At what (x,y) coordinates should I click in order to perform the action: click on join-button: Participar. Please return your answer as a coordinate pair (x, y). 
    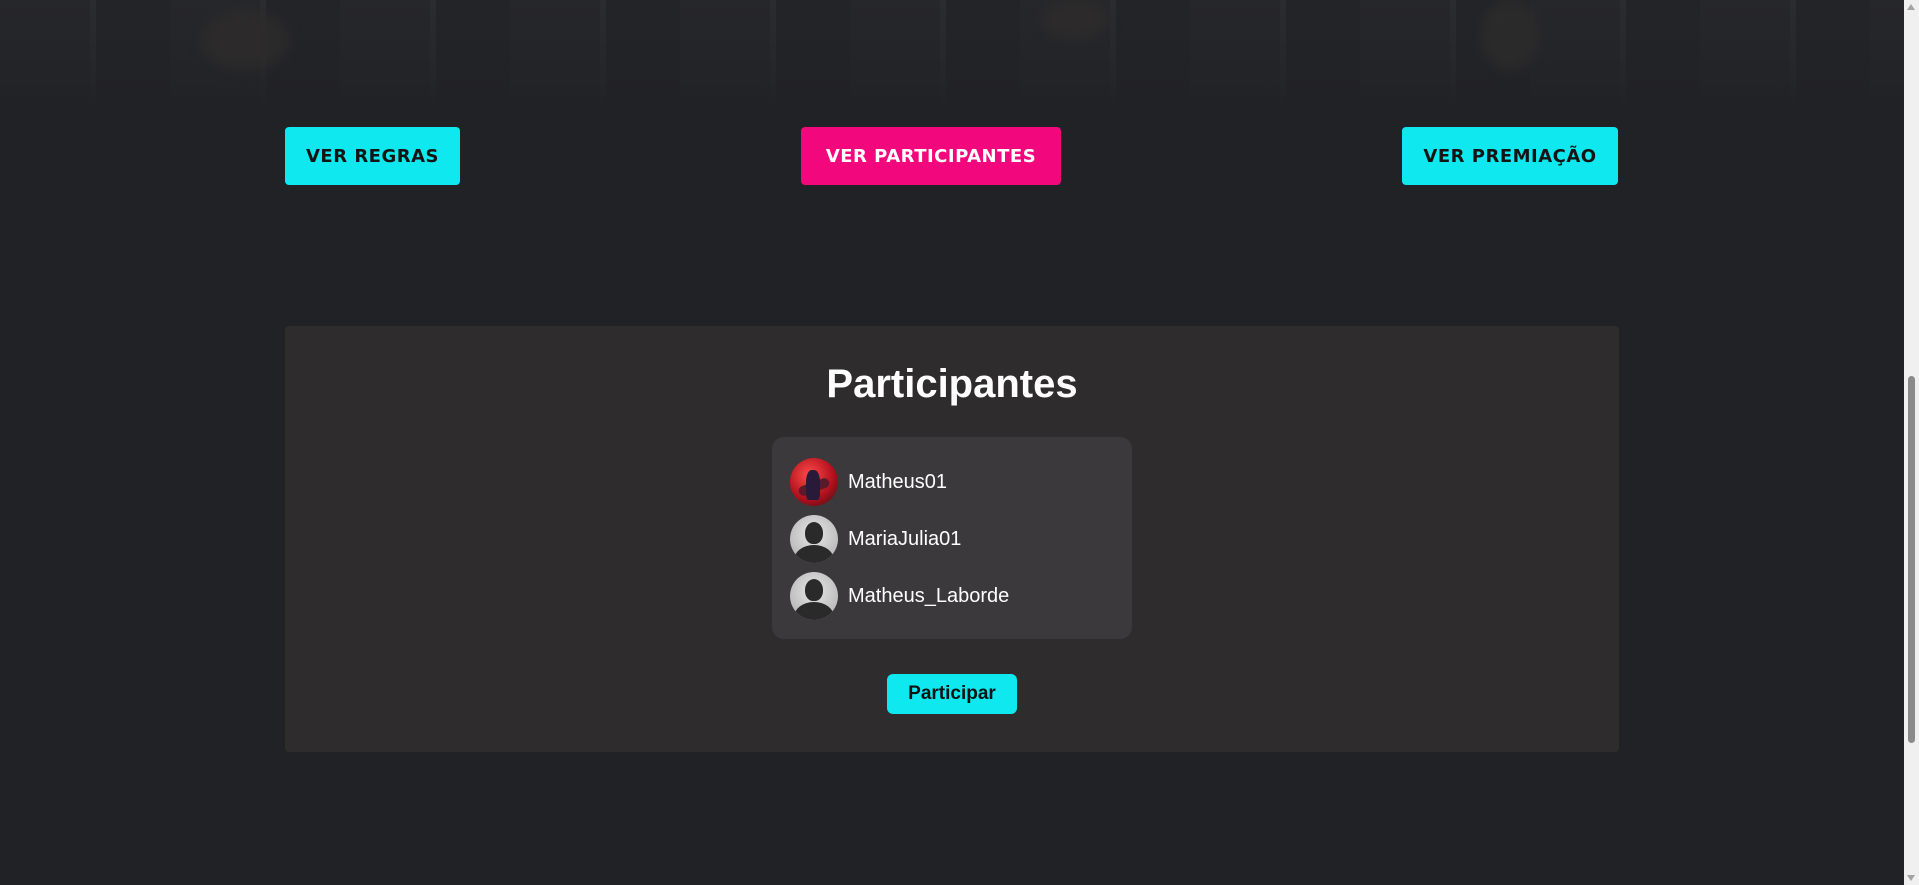
    Looking at the image, I should click on (952, 694).